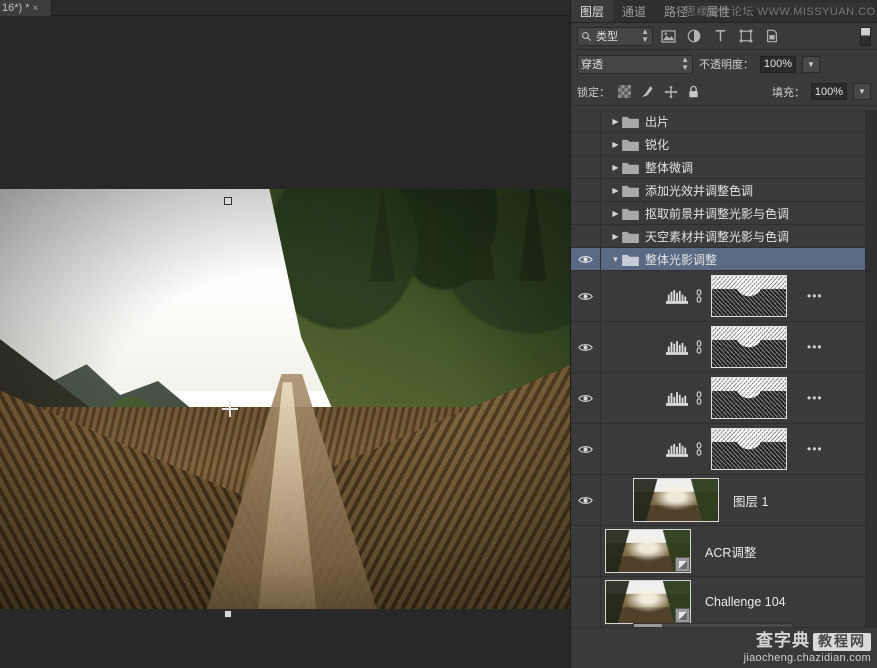 The height and width of the screenshot is (668, 877). What do you see at coordinates (634, 11) in the screenshot?
I see `tab-channels: 通道` at bounding box center [634, 11].